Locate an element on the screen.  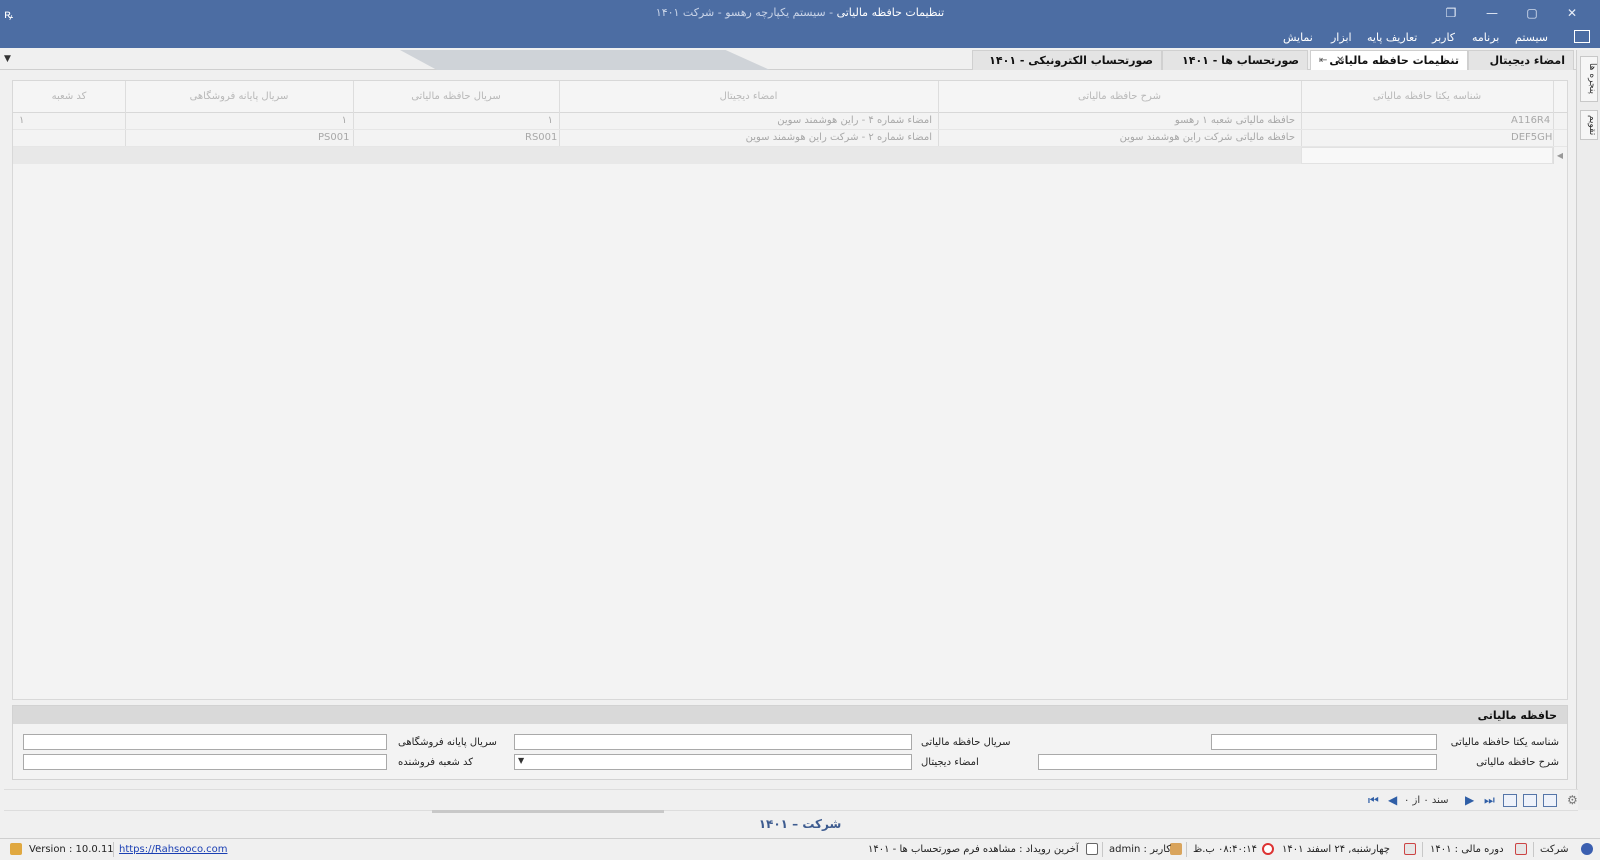
status-user: کاربر : admin is located at coordinates (1140, 849).